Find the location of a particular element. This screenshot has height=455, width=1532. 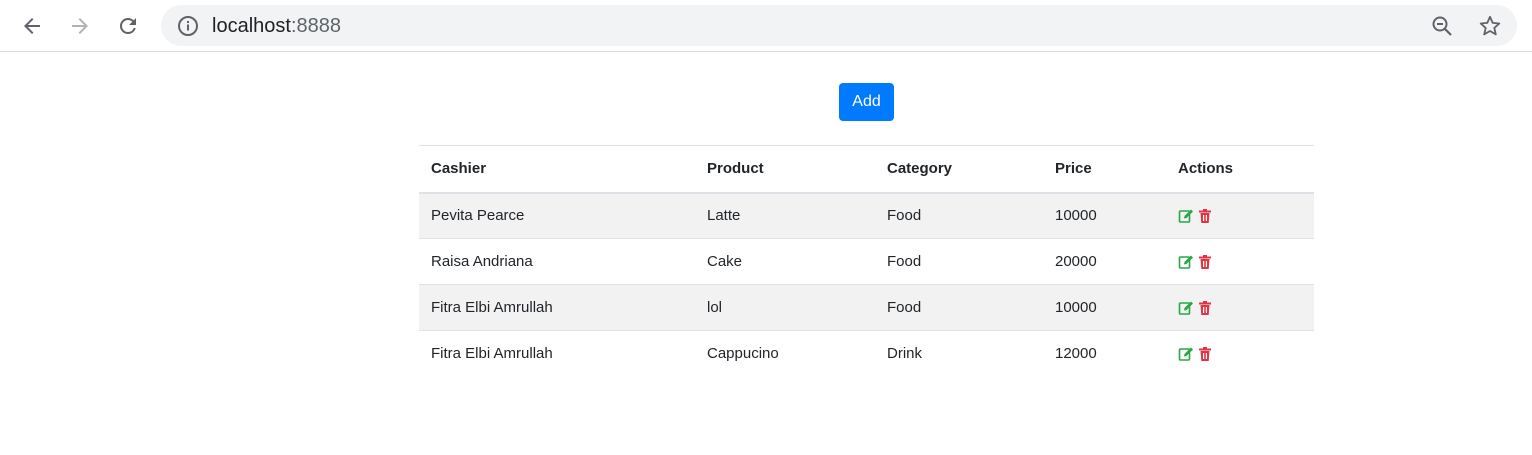

forward-button is located at coordinates (80, 26).